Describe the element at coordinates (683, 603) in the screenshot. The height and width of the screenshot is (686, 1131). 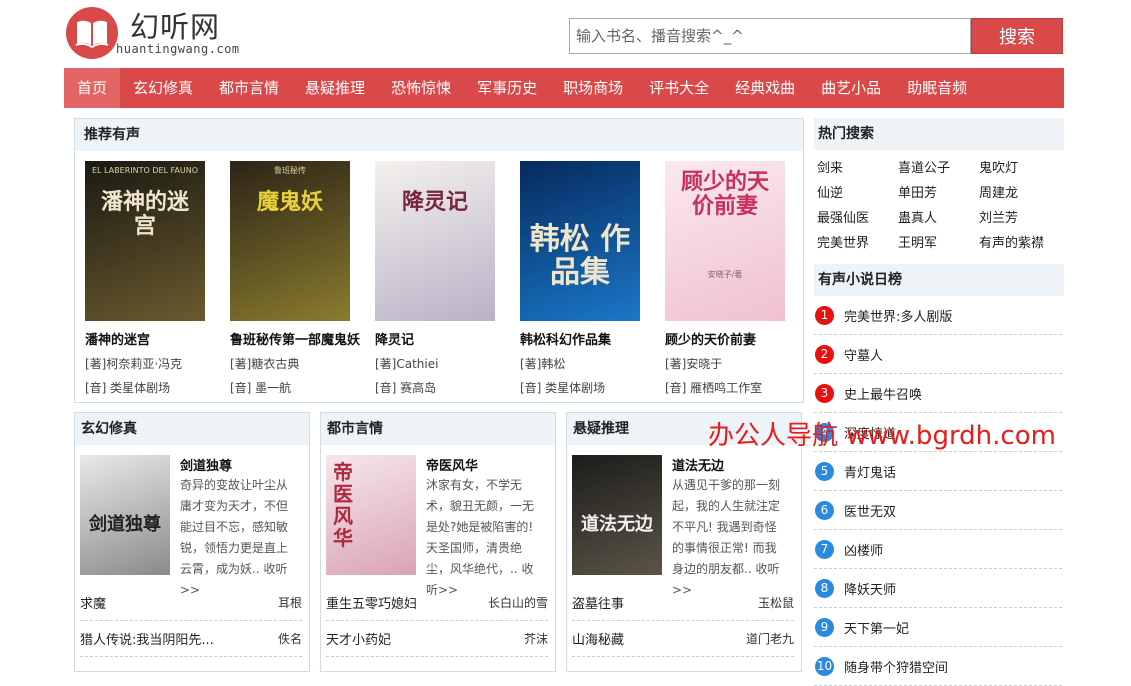
I see `category-list-item: 盗墓往事 玉松鼠` at that location.